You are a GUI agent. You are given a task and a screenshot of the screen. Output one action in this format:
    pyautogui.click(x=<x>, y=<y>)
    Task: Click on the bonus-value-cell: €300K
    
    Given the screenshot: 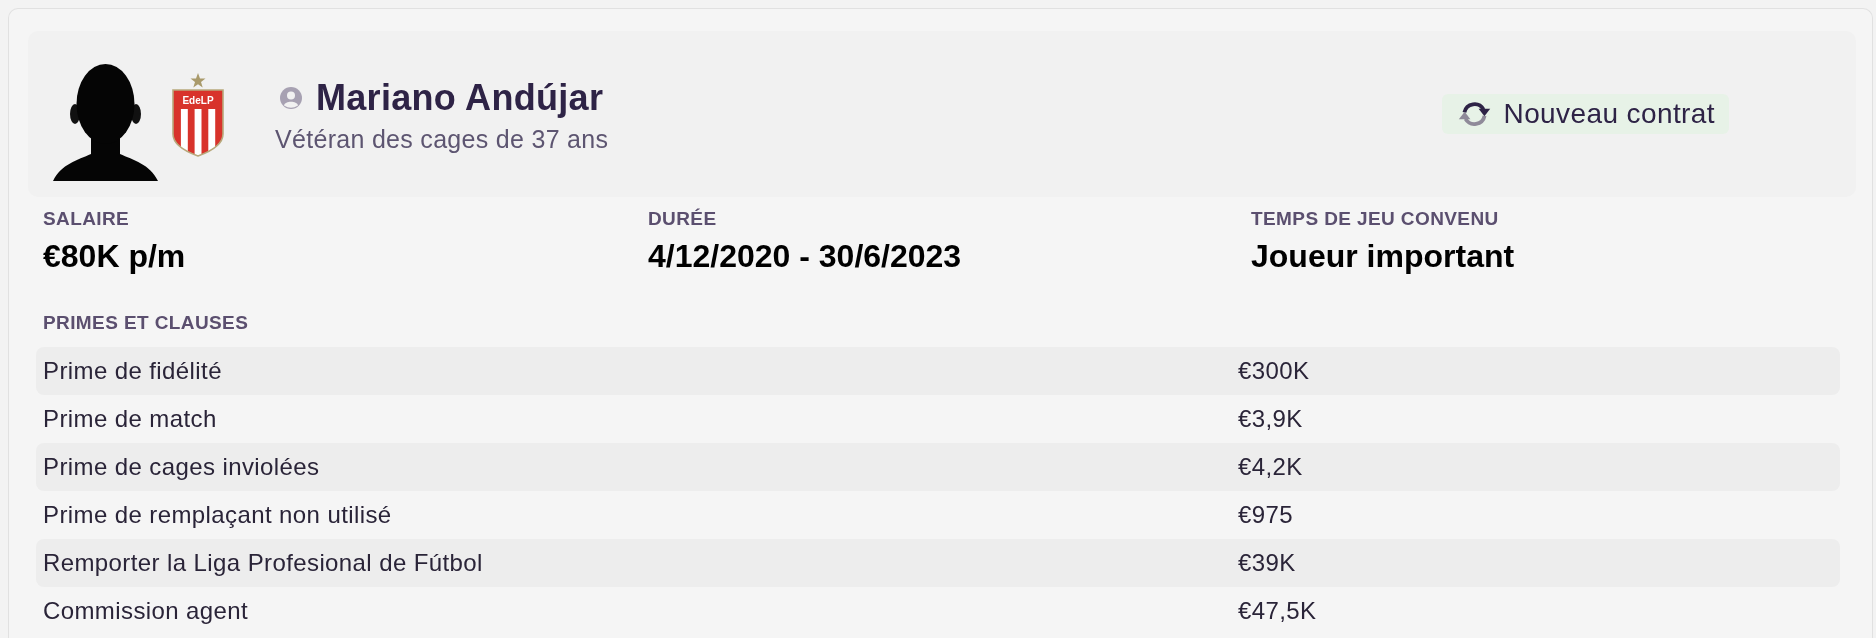 What is the action you would take?
    pyautogui.click(x=1274, y=371)
    